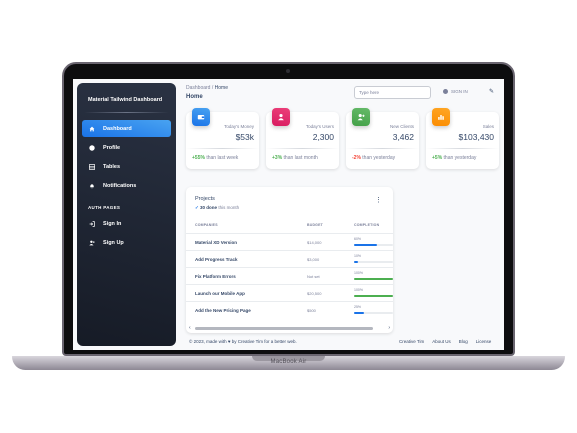 The width and height of the screenshot is (577, 433). I want to click on sidebar-item-dashboard: Dashboard, so click(126, 128).